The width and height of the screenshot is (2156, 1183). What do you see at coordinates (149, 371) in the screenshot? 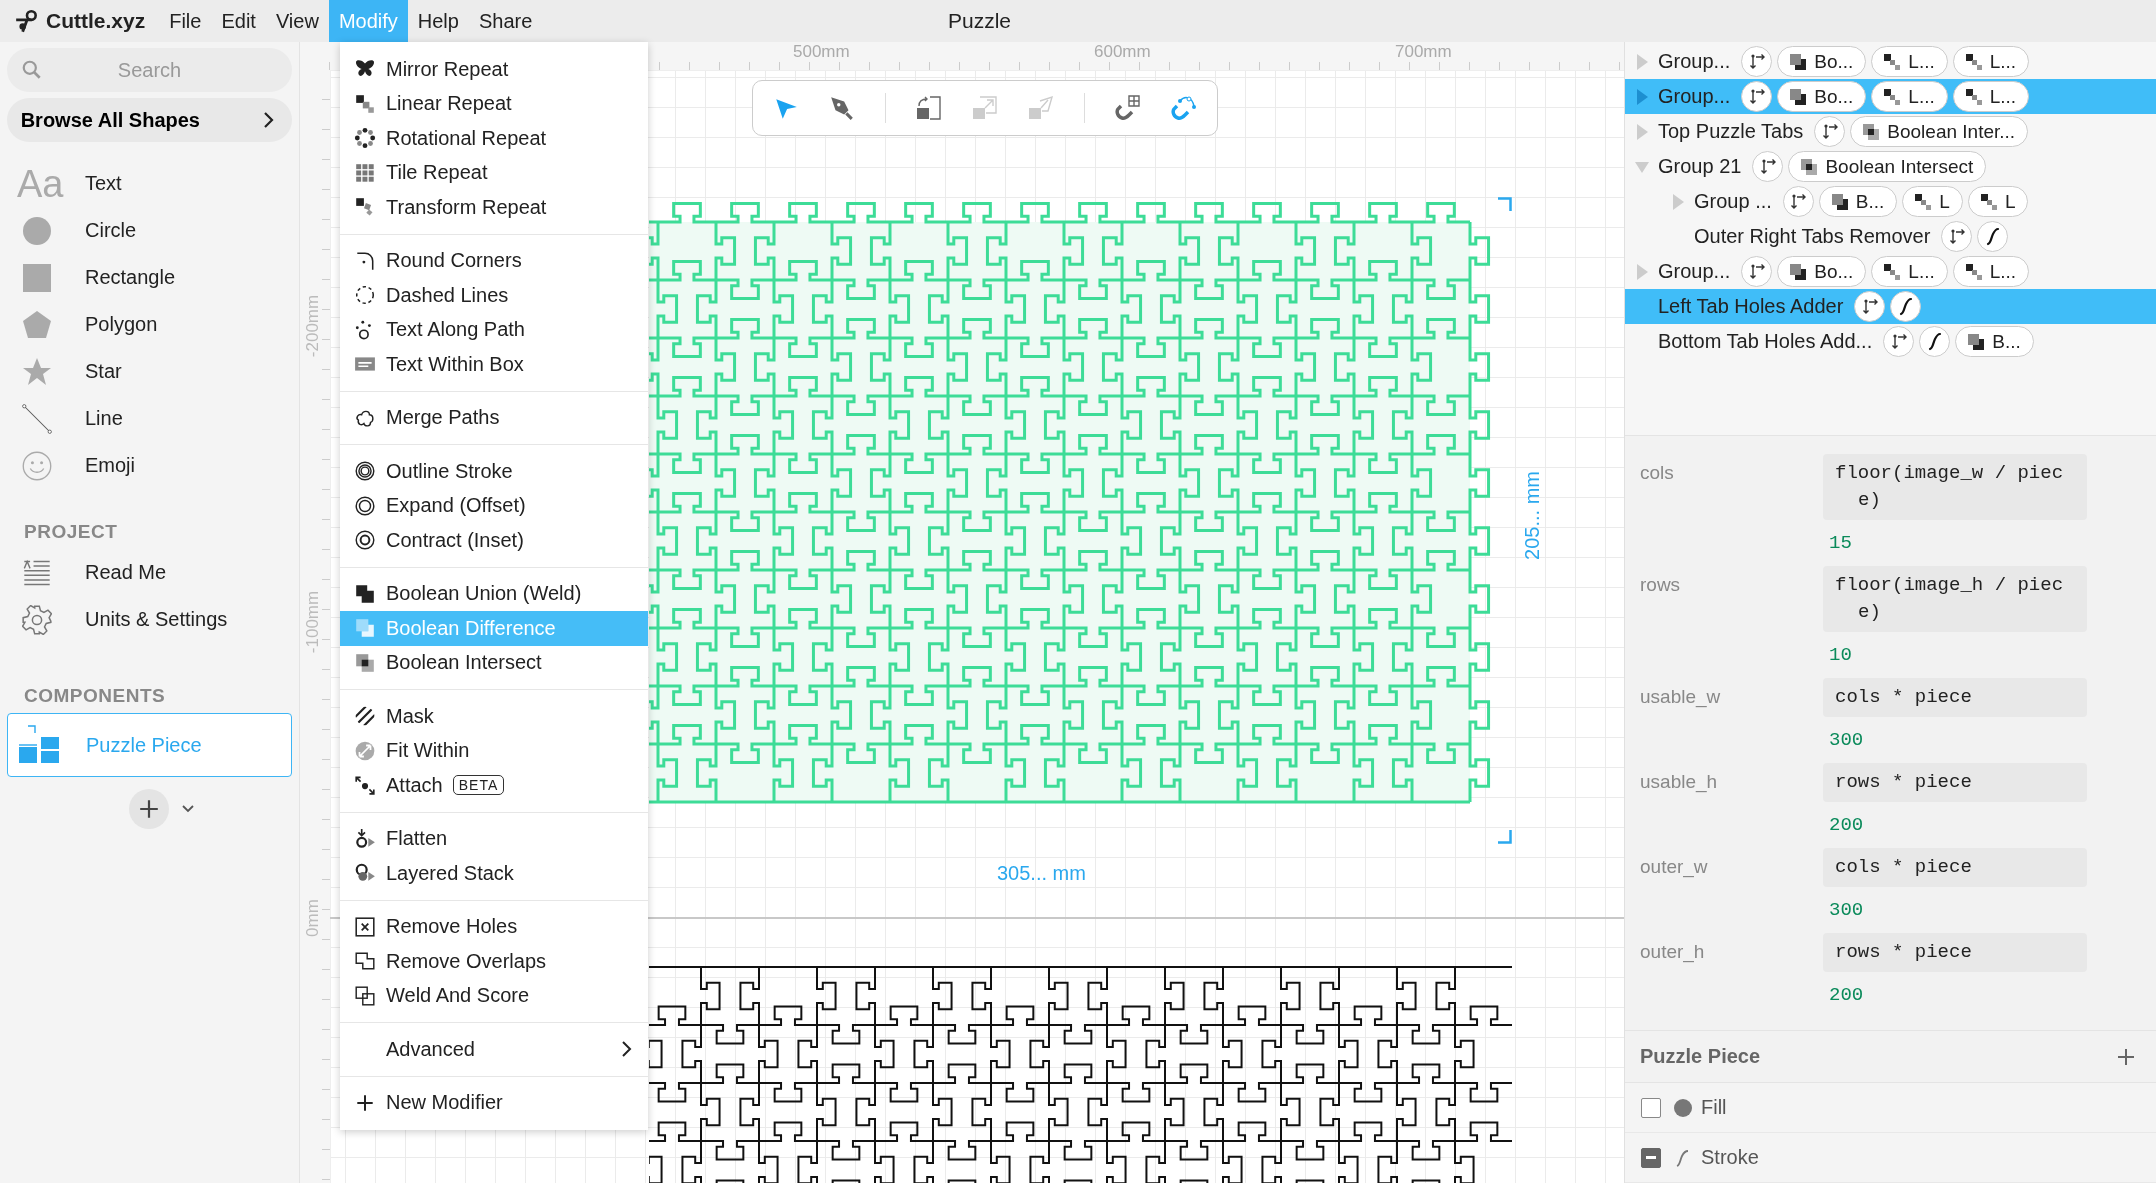
I see `shape-item: Star` at bounding box center [149, 371].